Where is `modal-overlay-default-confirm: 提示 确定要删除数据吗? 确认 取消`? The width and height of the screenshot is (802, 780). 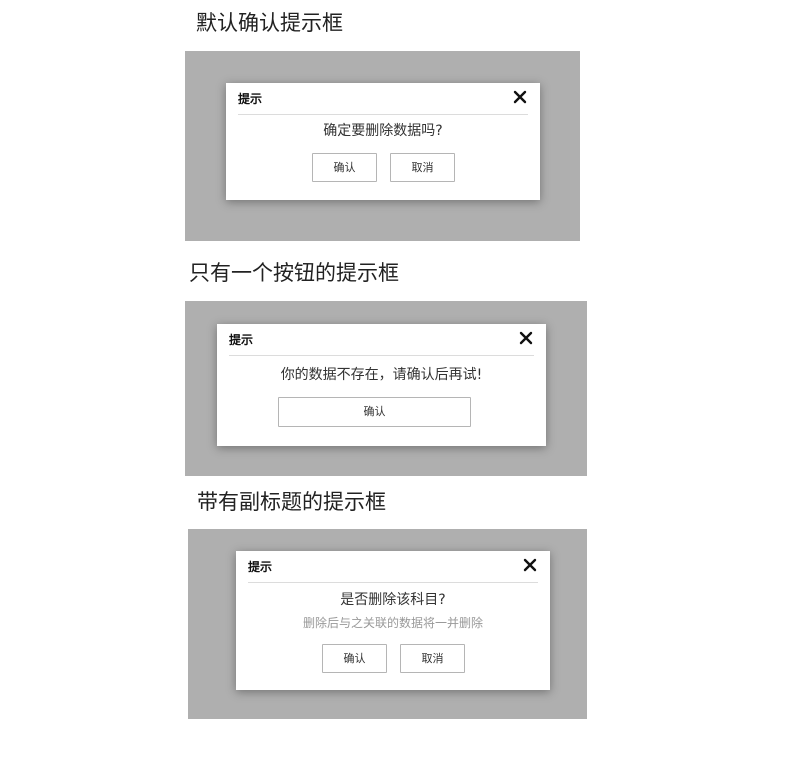 modal-overlay-default-confirm: 提示 确定要删除数据吗? 确认 取消 is located at coordinates (382, 146).